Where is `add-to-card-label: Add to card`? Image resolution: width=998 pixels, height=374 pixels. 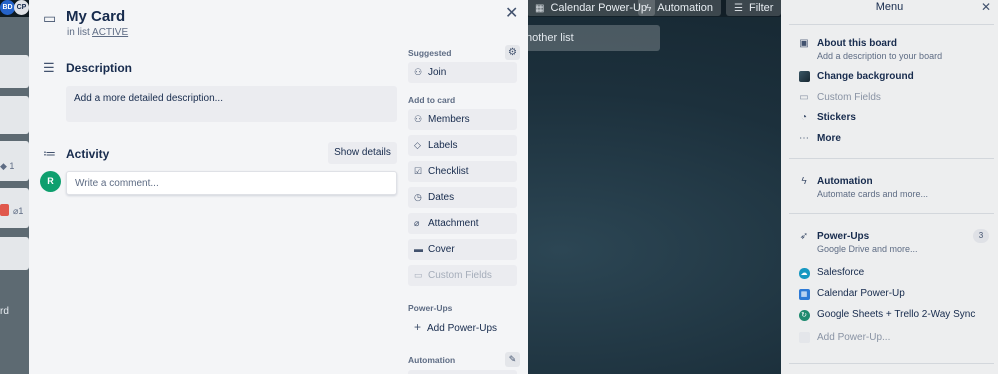 add-to-card-label: Add to card is located at coordinates (432, 100).